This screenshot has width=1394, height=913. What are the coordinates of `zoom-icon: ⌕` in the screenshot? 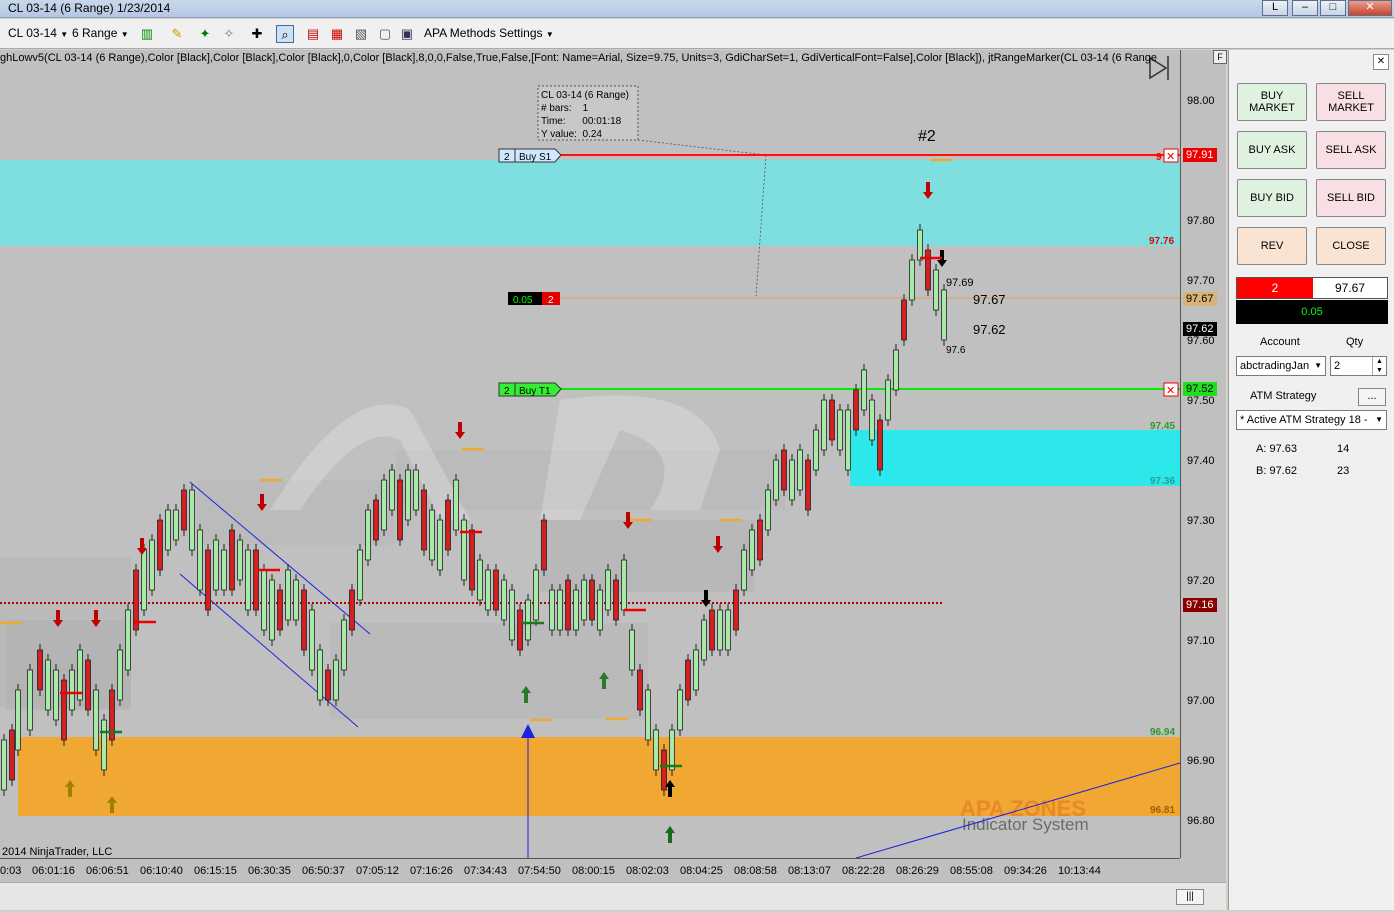 It's located at (285, 34).